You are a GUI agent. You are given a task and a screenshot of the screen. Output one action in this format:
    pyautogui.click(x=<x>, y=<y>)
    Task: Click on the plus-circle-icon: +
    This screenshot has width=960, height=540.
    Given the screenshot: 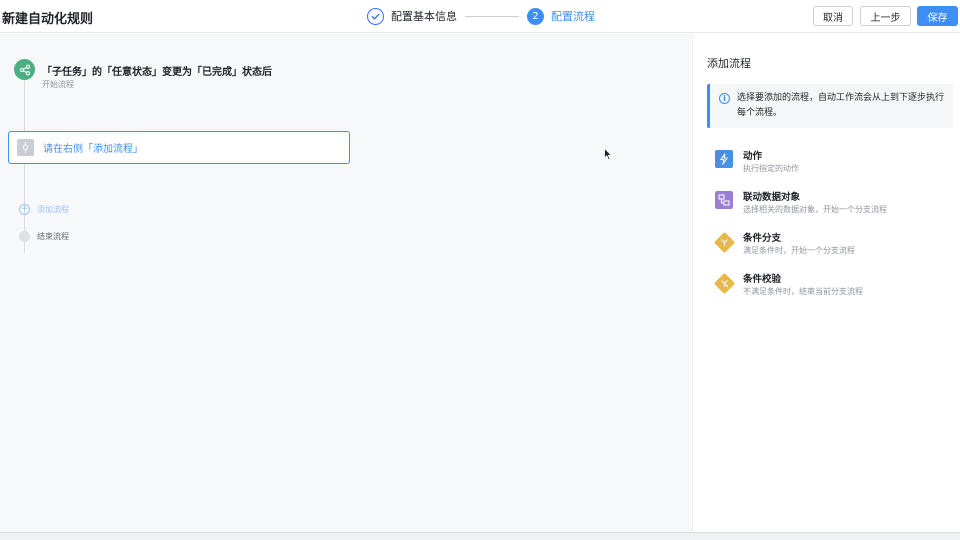 What is the action you would take?
    pyautogui.click(x=24, y=209)
    